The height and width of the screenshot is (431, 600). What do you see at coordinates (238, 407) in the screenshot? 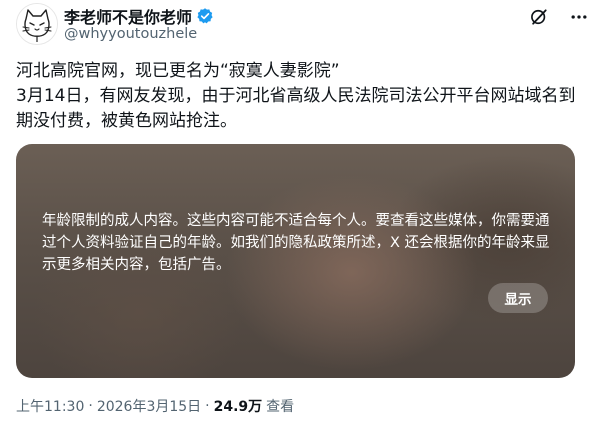
I see `views-count: 24.9万` at bounding box center [238, 407].